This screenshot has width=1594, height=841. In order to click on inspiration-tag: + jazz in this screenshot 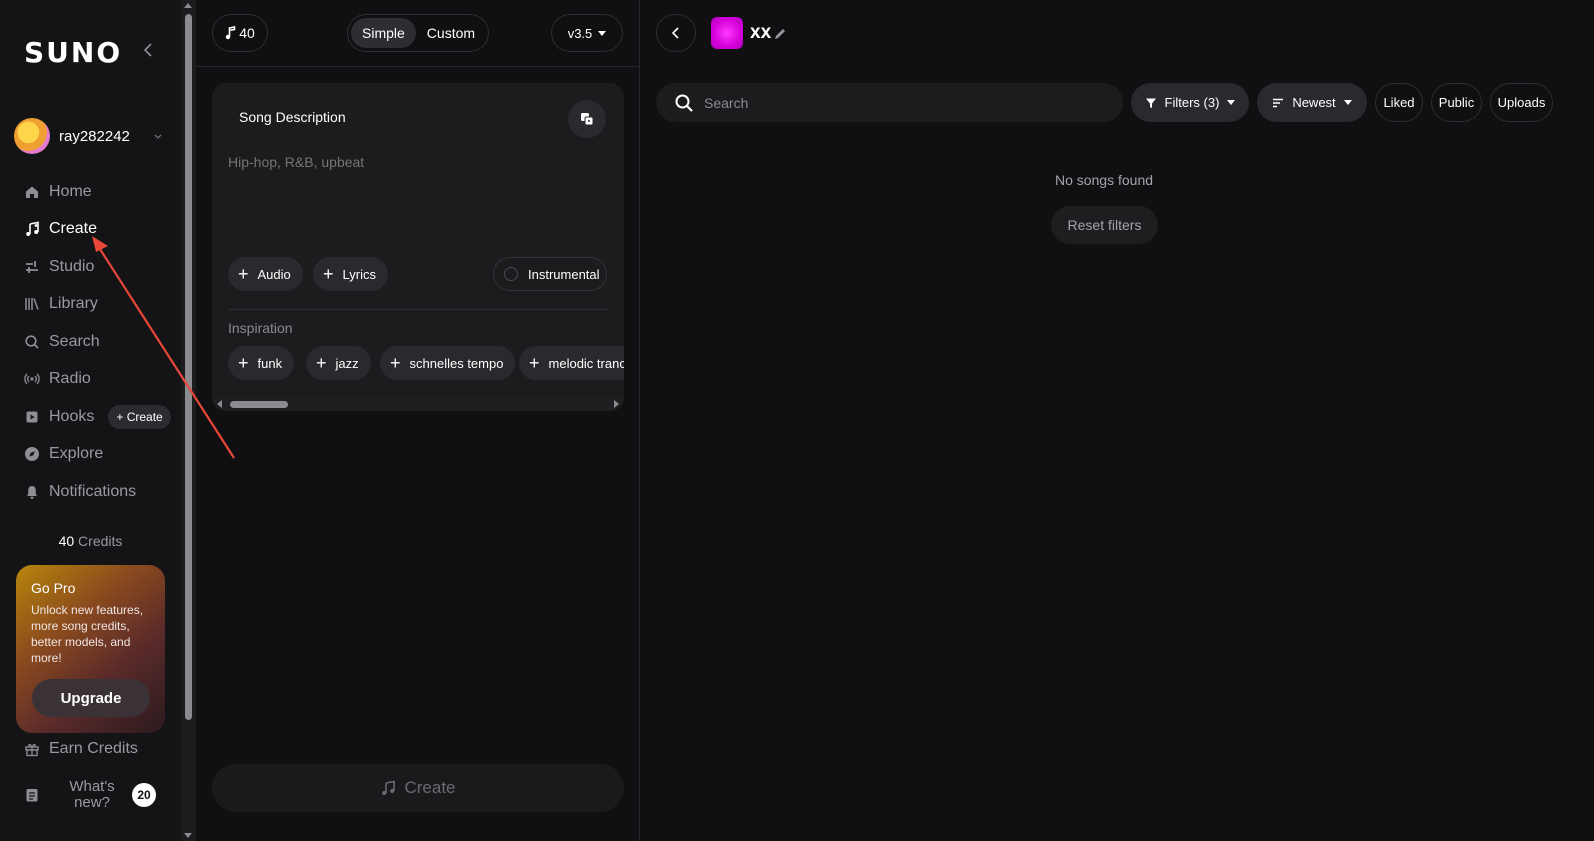, I will do `click(338, 363)`.